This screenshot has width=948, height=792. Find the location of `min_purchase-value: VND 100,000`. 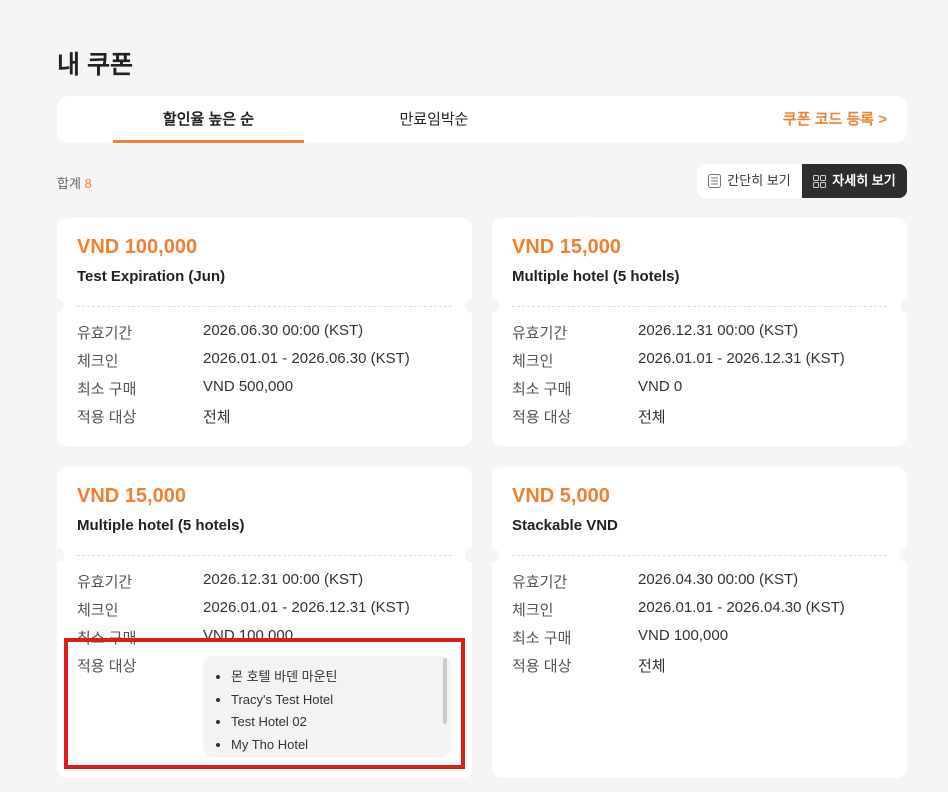

min_purchase-value: VND 100,000 is located at coordinates (683, 635).